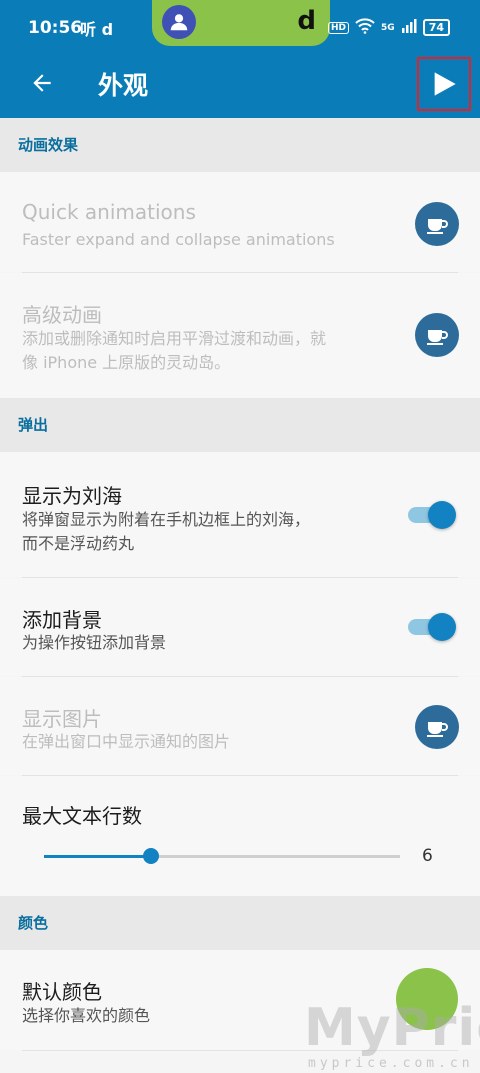 This screenshot has width=480, height=1073. I want to click on setting-title: 最大文本行数, so click(82, 816).